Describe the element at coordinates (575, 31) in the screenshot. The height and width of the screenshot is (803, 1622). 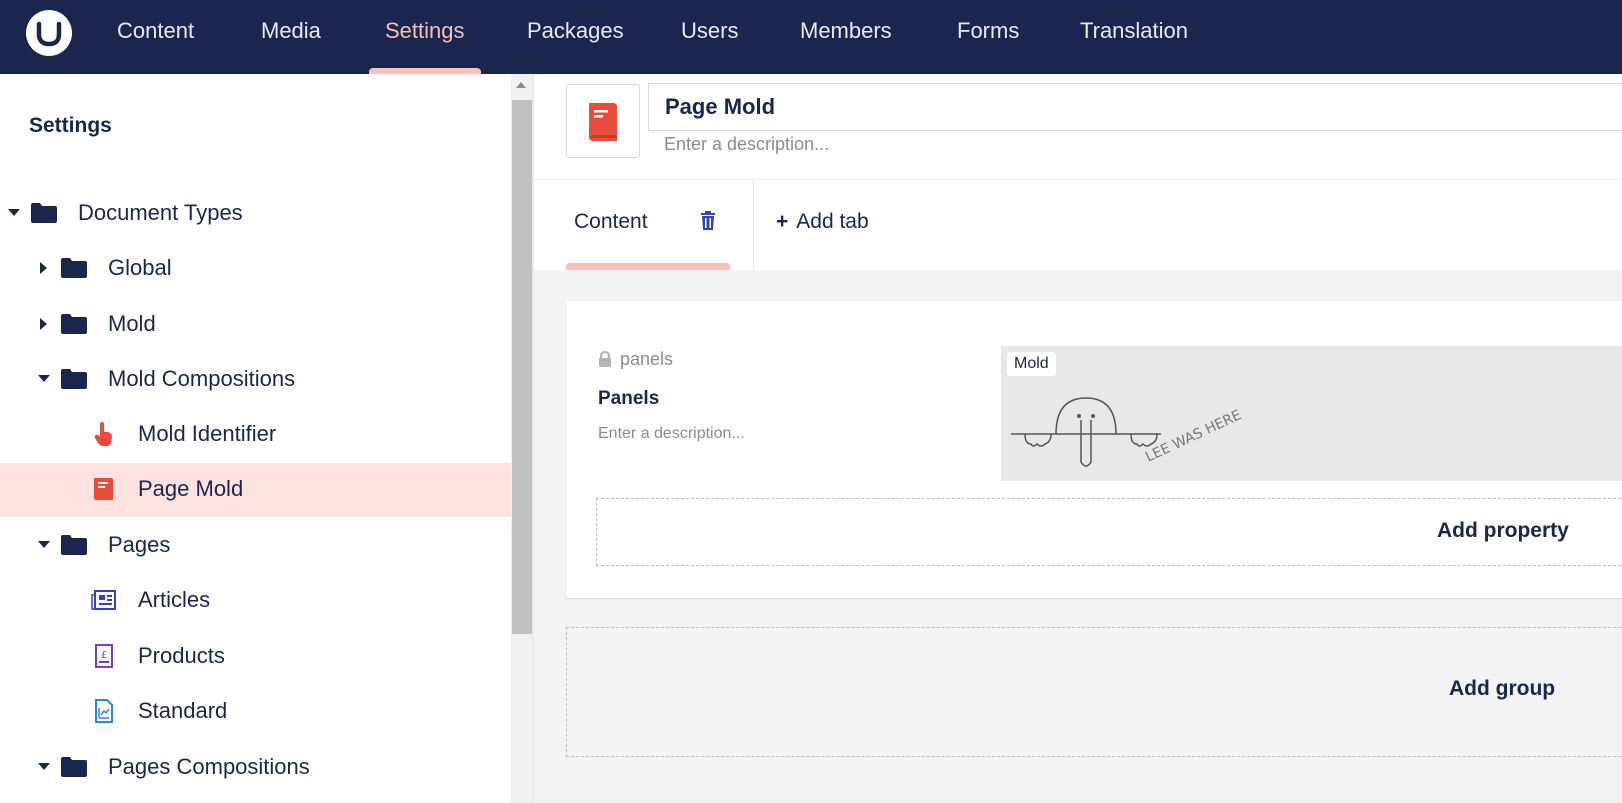
I see `nav-item-packages: Packages` at that location.